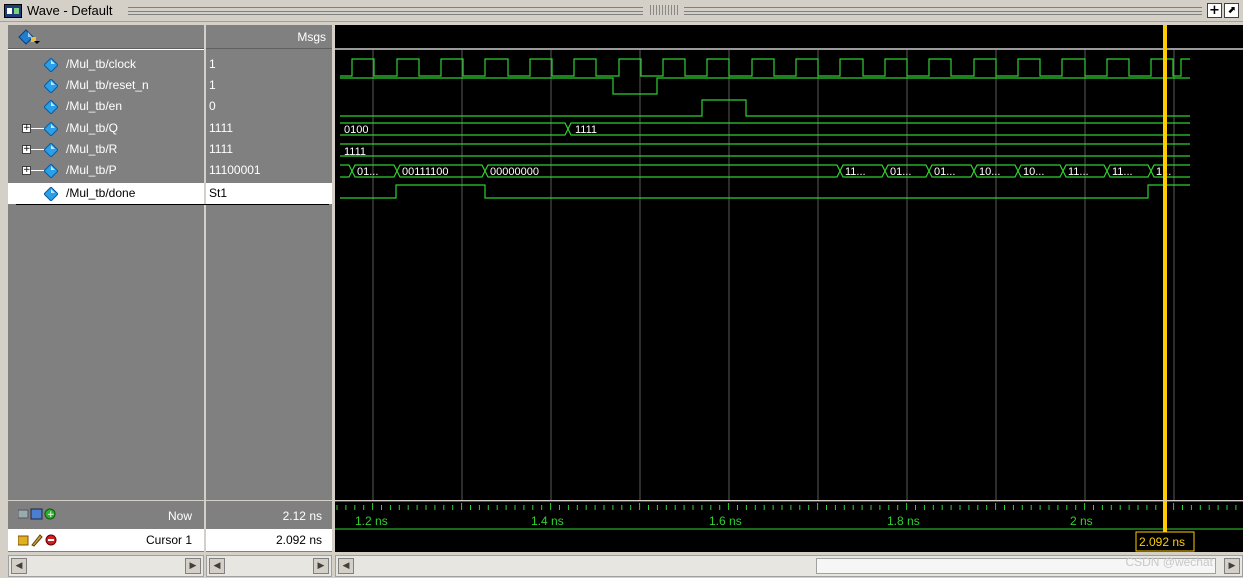 Image resolution: width=1243 pixels, height=578 pixels. I want to click on cursor-name: Cursor 1, so click(168, 540).